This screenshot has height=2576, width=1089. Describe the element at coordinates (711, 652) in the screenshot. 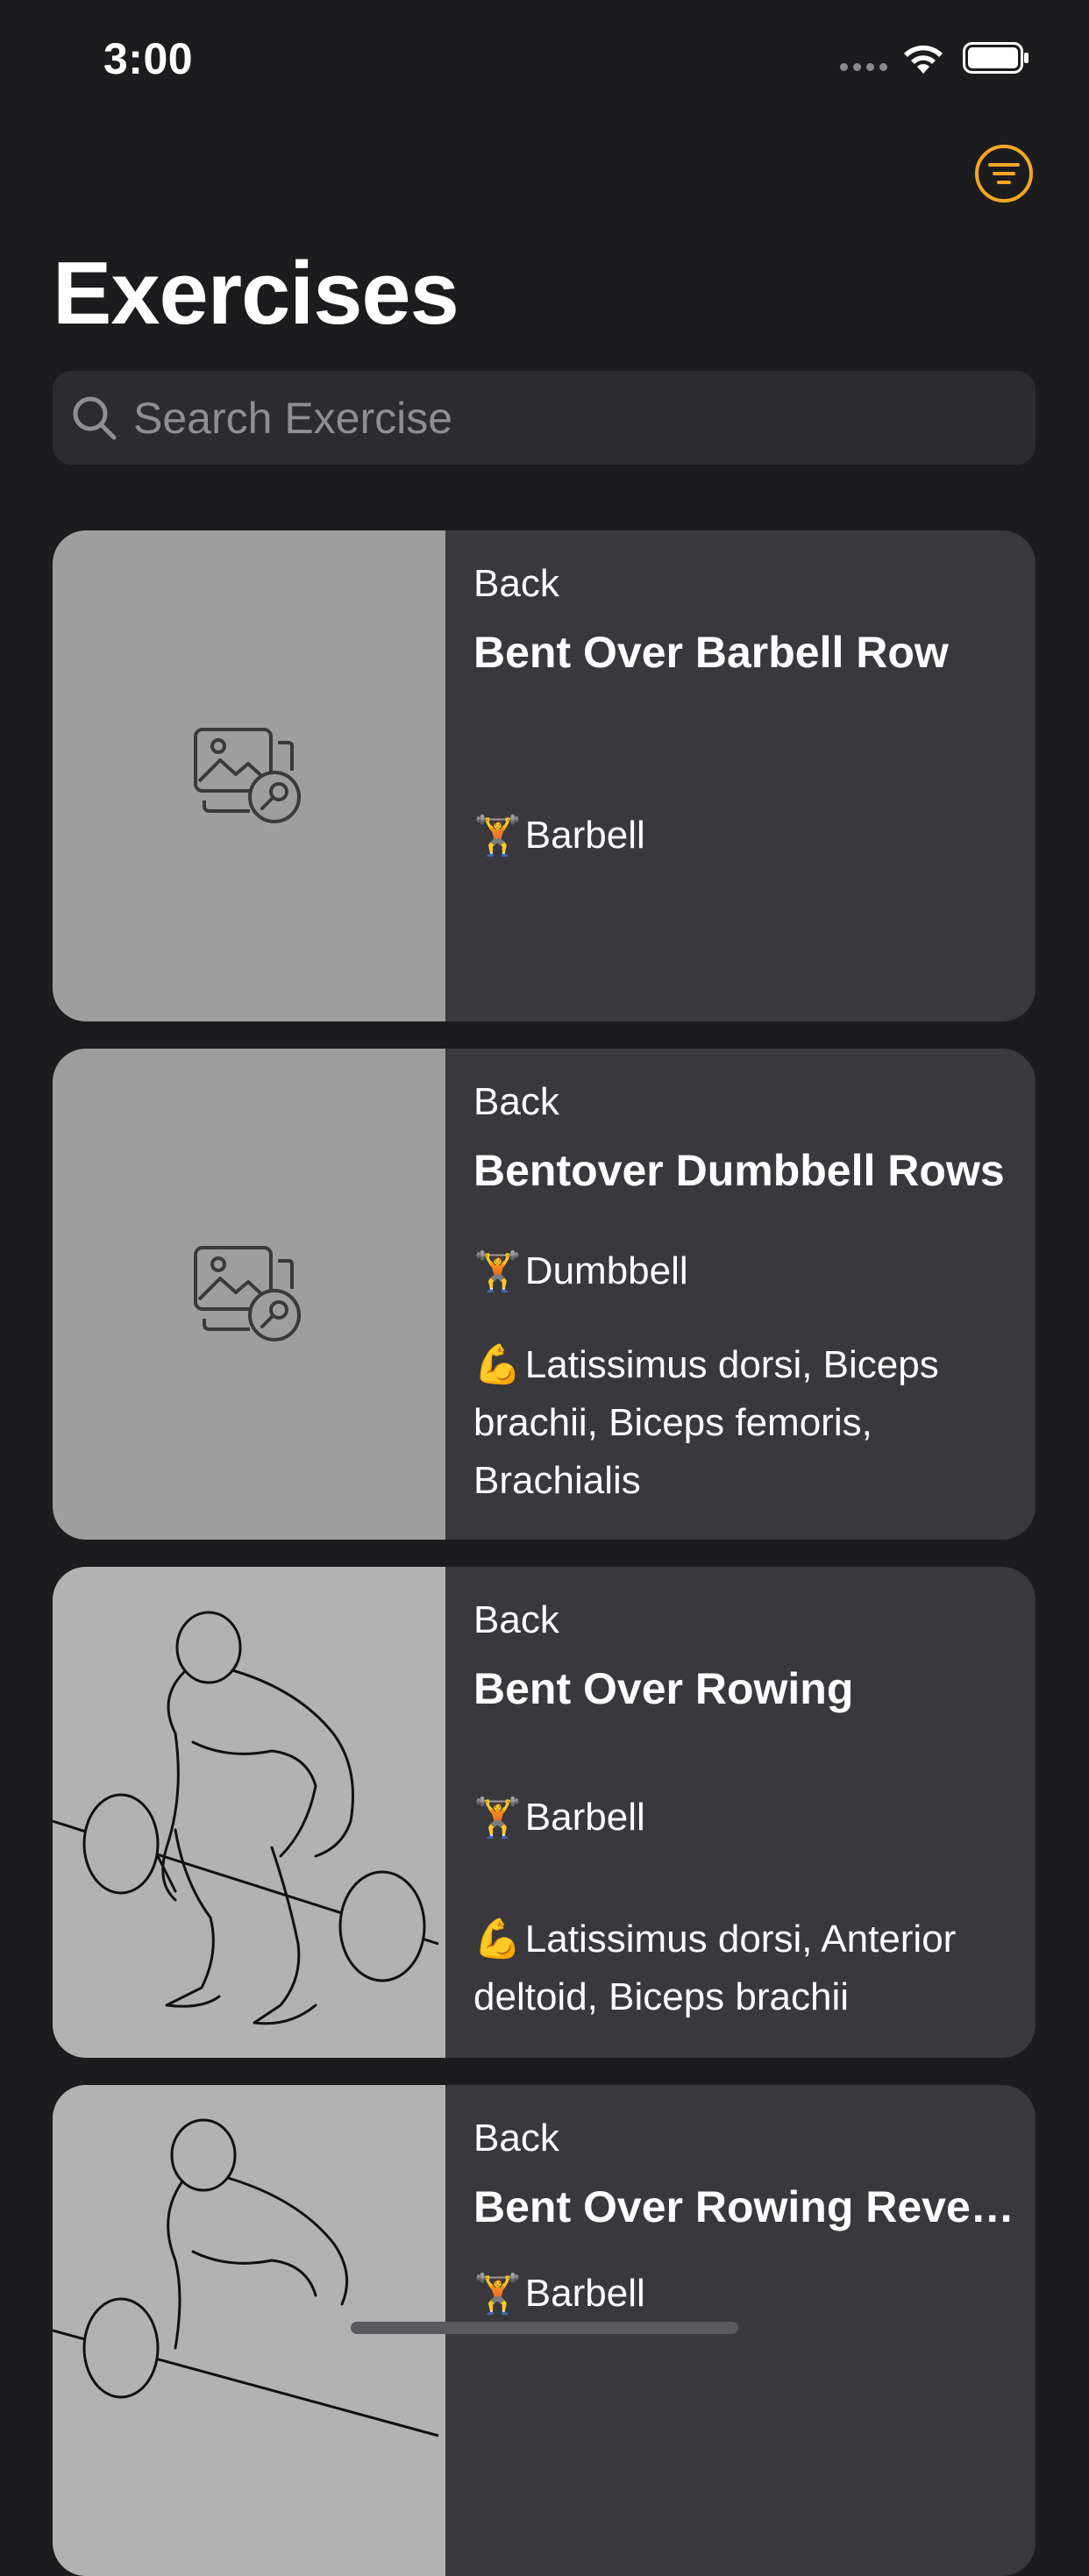

I see `exercise-name: Bent Over Barbell Row` at that location.